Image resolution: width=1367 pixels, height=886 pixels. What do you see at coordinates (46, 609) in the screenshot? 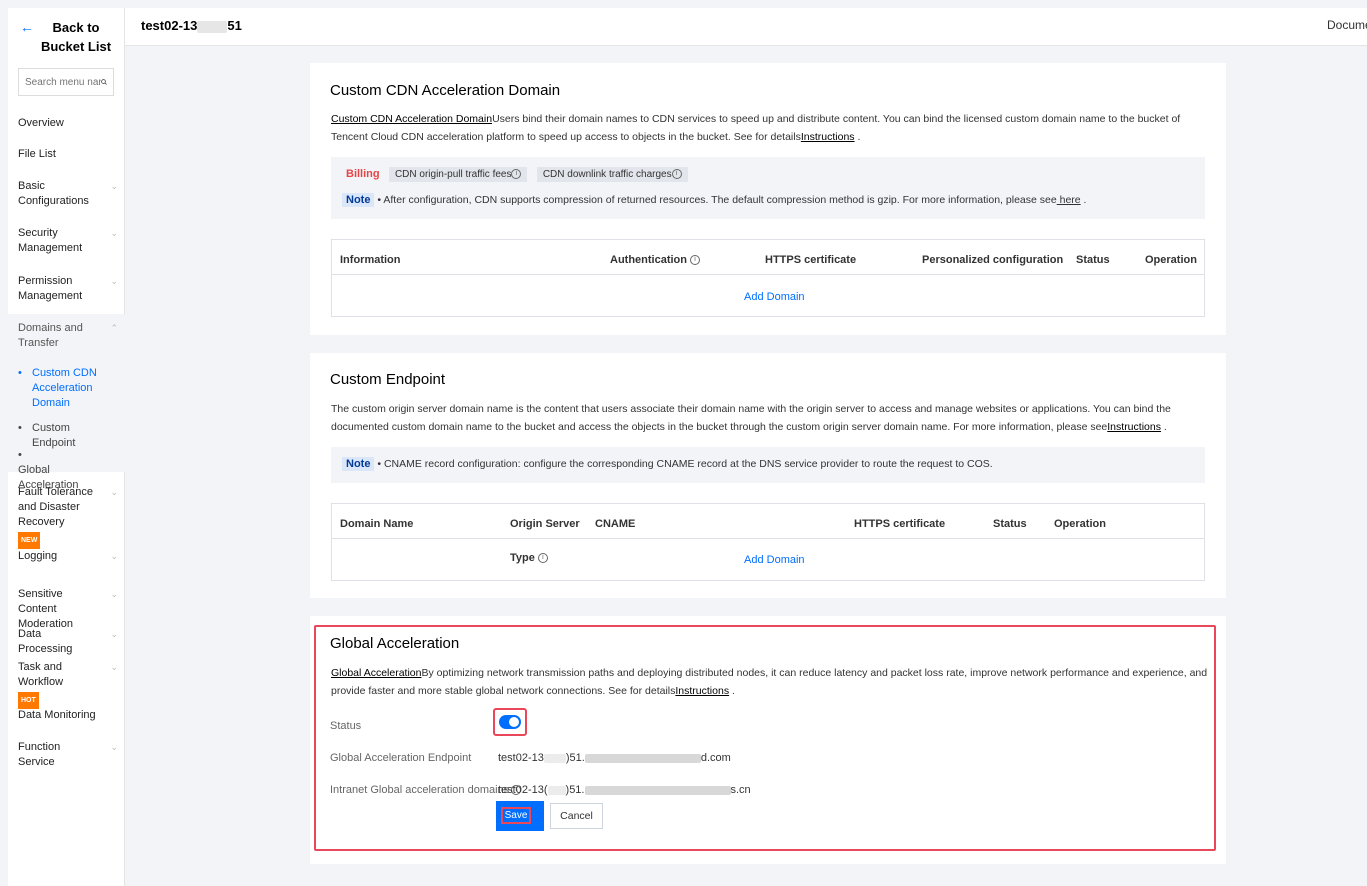
I see `sidebar-item-label: Sensitive Content Moderation` at bounding box center [46, 609].